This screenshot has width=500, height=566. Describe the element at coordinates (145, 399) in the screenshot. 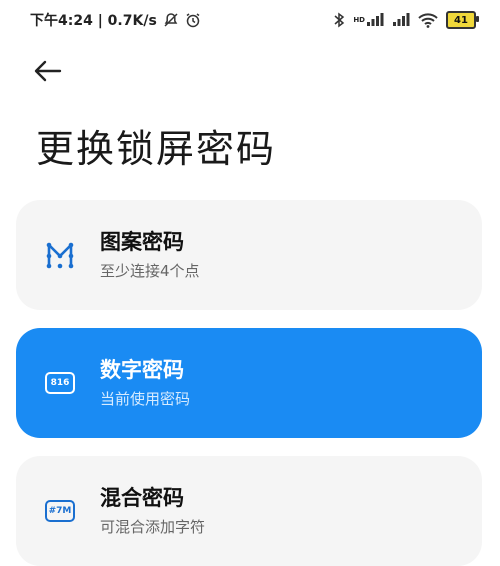

I see `option-subtitle: 当前使用密码` at that location.